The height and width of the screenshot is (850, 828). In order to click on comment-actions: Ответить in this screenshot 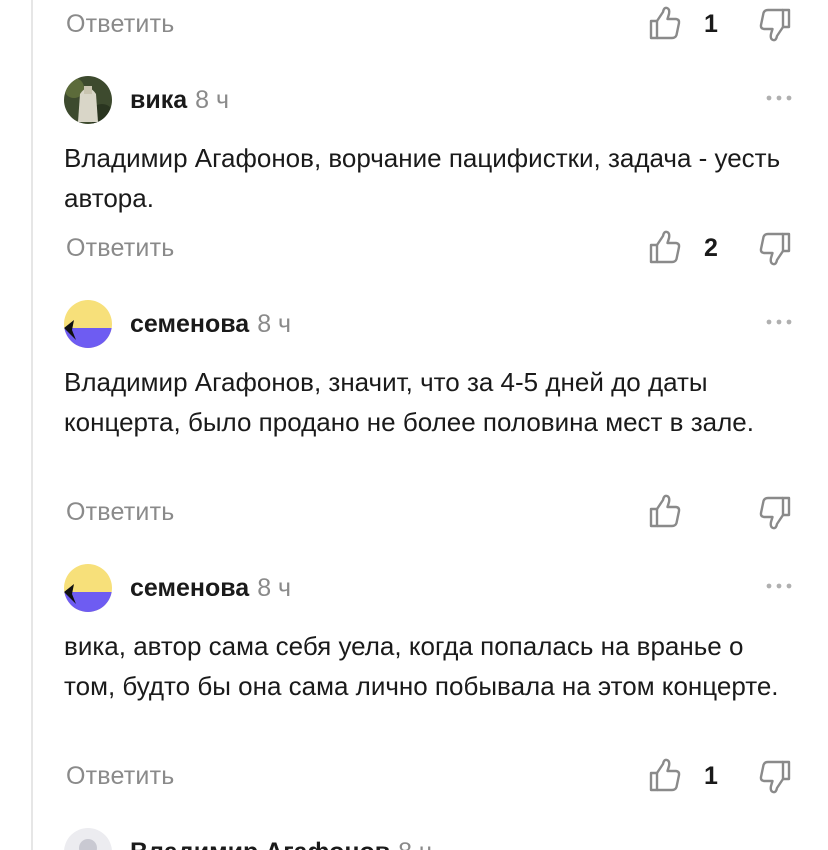, I will do `click(432, 513)`.